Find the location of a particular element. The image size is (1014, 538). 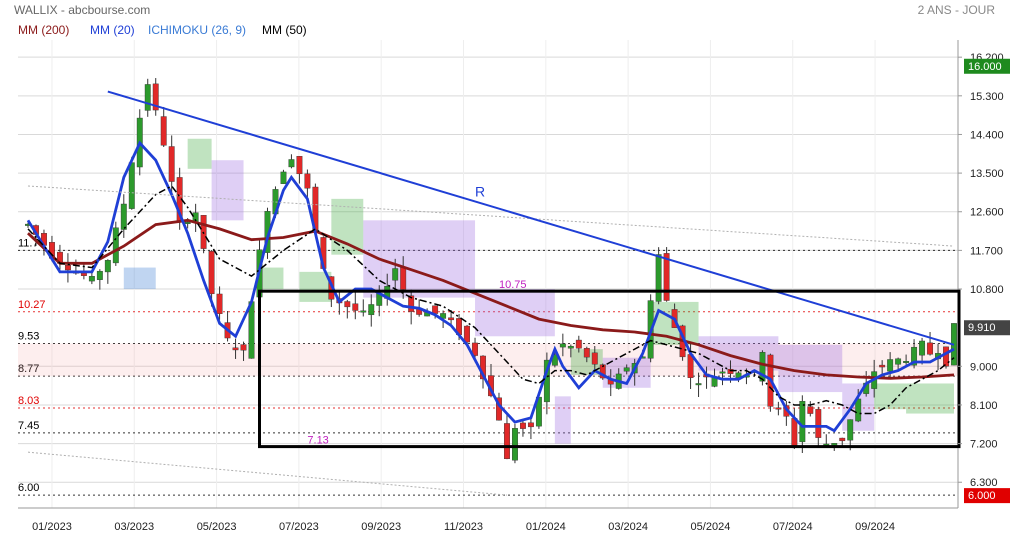

range-bottom-label: 7.13 is located at coordinates (317, 441).